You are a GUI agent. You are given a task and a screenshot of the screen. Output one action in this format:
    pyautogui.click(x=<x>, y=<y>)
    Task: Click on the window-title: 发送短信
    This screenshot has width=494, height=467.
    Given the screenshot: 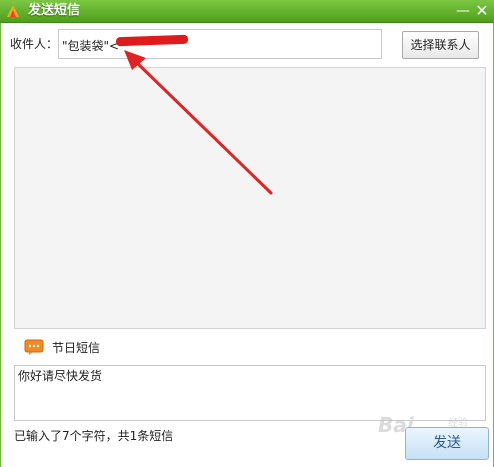 What is the action you would take?
    pyautogui.click(x=54, y=10)
    